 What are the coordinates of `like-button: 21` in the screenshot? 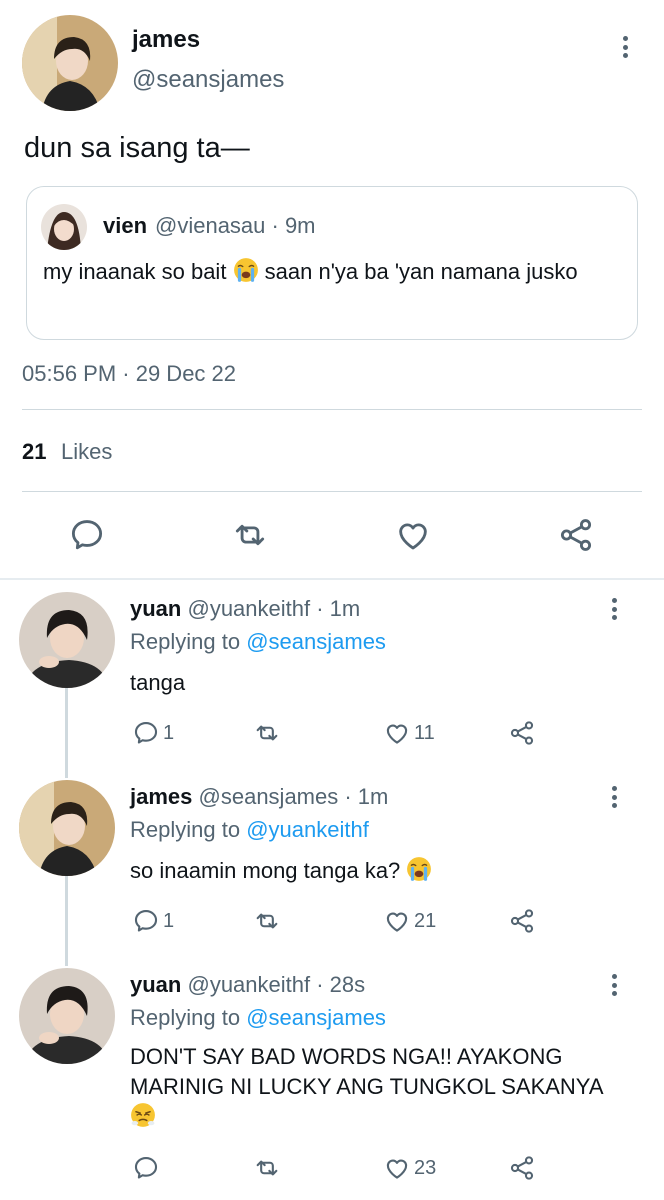 It's located at (409, 921).